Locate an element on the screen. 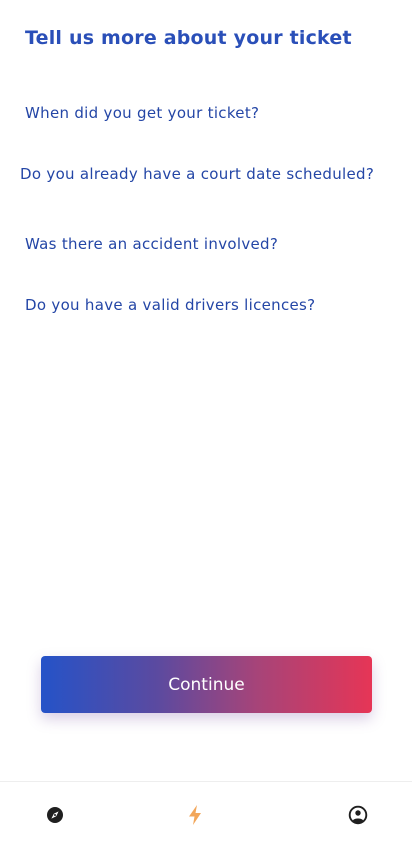 This screenshot has height=847, width=412. lightning-bolt-icon is located at coordinates (195, 815).